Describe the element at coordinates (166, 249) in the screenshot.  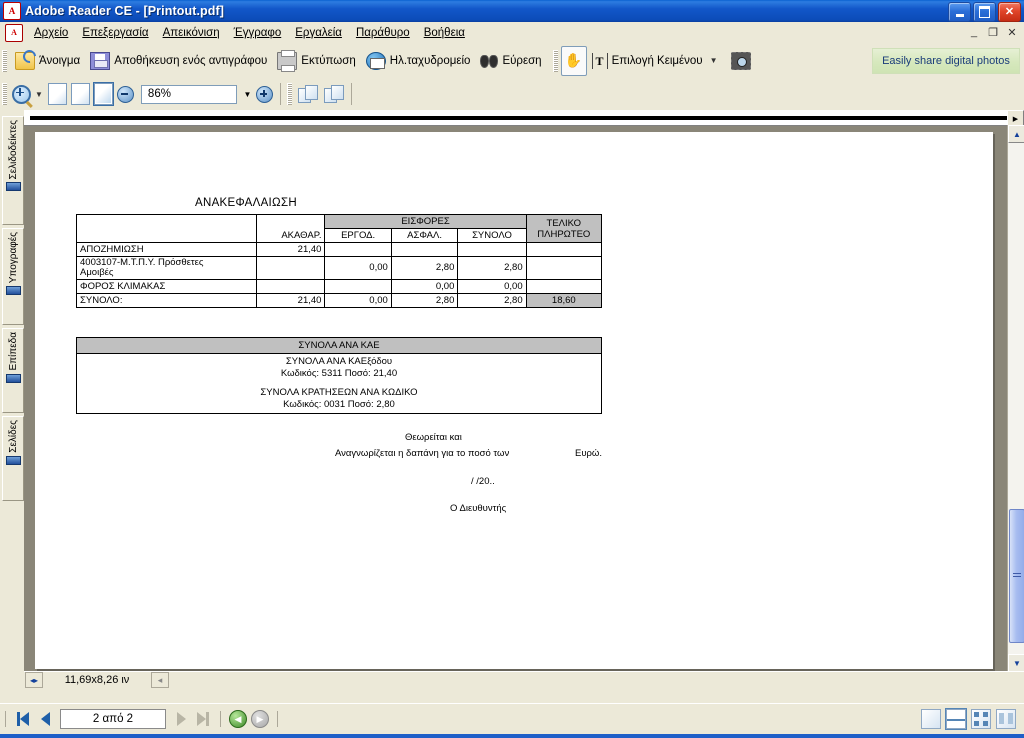
I see `row-label: ΑΠΟΖΗΜΙΩΣΗ` at that location.